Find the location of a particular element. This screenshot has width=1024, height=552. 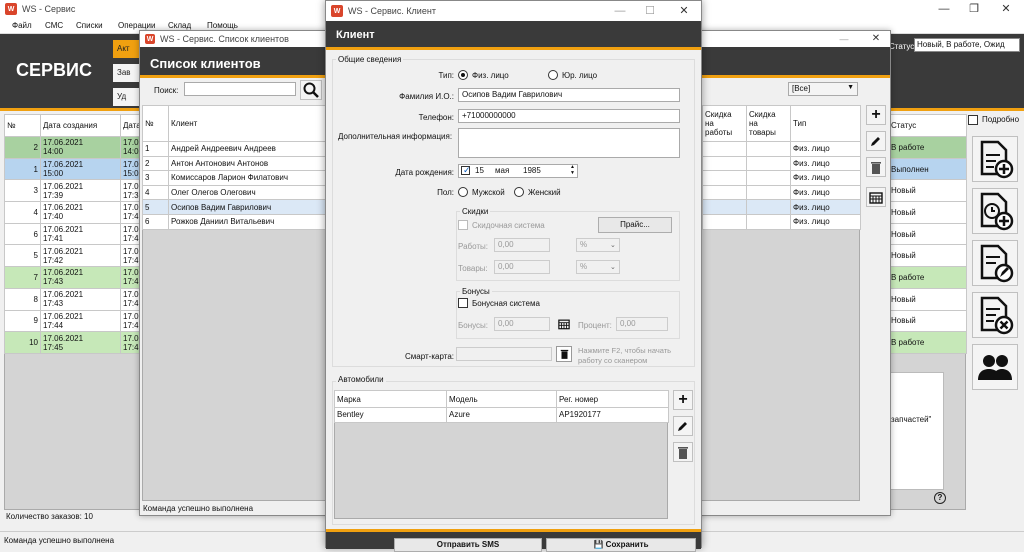

menu-warehouse: Склад is located at coordinates (179, 25).